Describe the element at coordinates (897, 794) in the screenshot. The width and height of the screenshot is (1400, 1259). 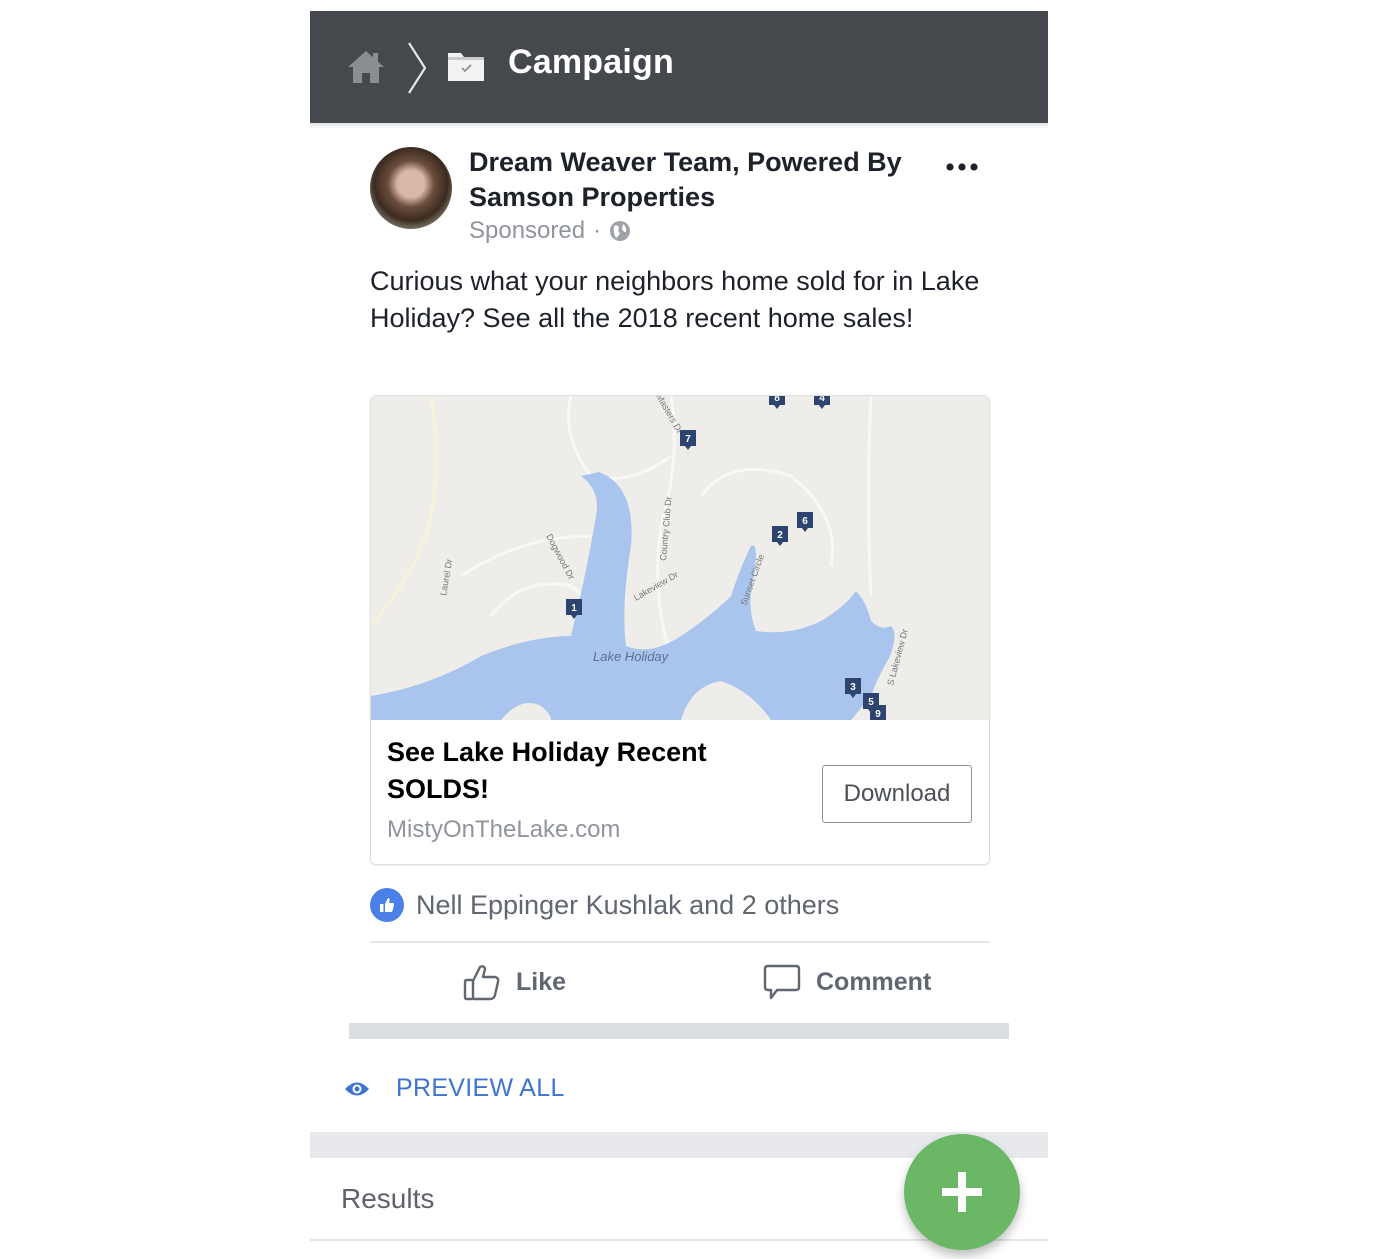
I see `download-button: Download` at that location.